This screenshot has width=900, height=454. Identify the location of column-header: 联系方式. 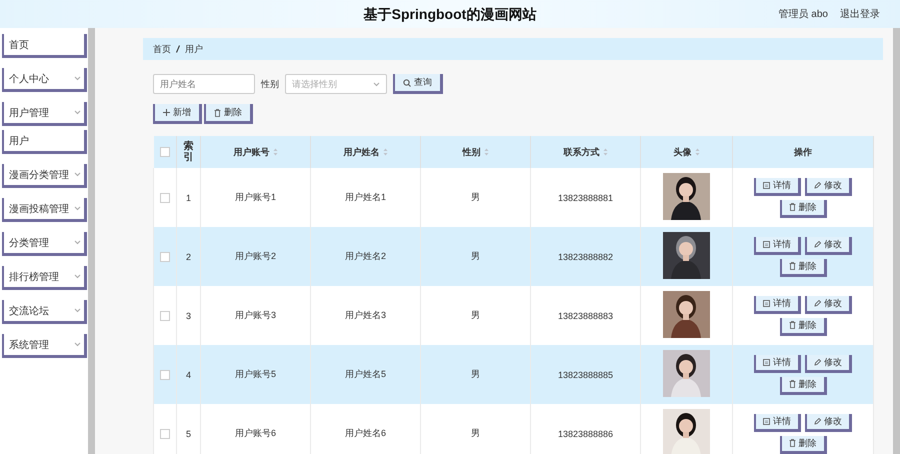
(582, 152).